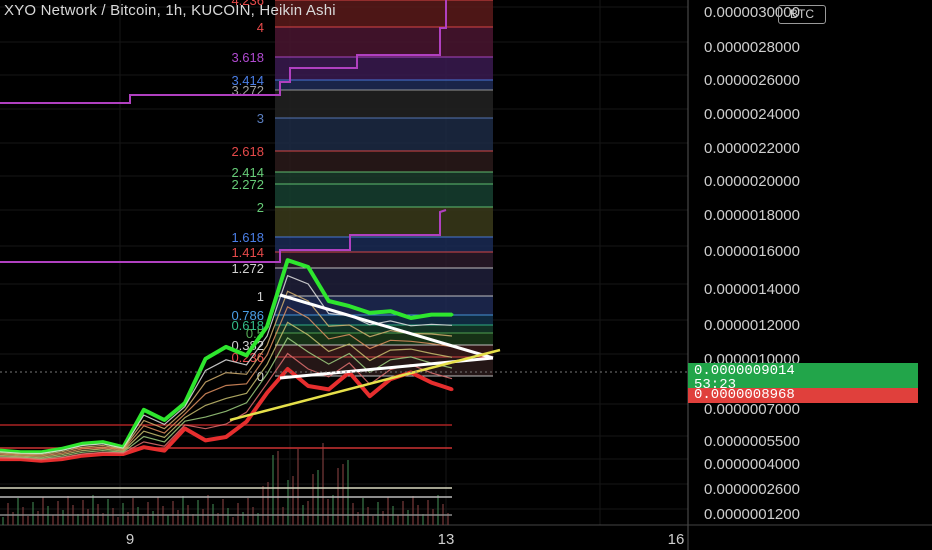  Describe the element at coordinates (130, 539) in the screenshot. I see `time-axis-label: 9` at that location.